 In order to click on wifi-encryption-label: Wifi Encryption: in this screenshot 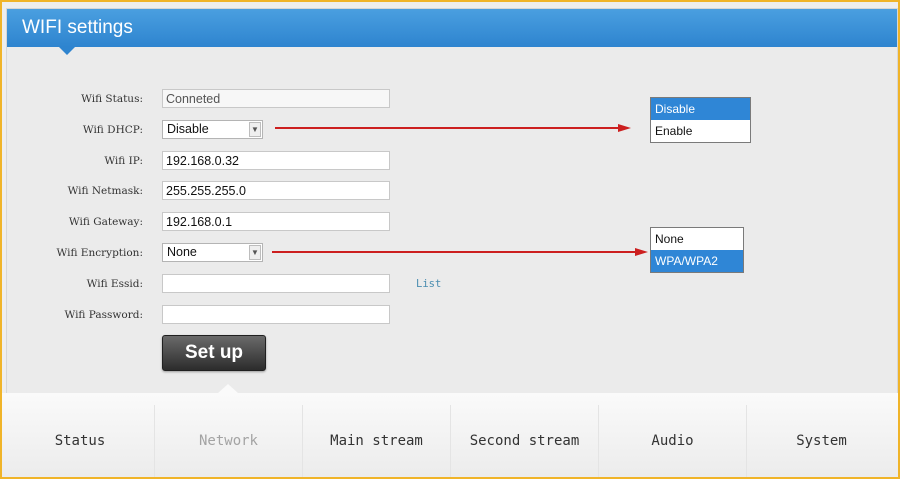, I will do `click(100, 253)`.